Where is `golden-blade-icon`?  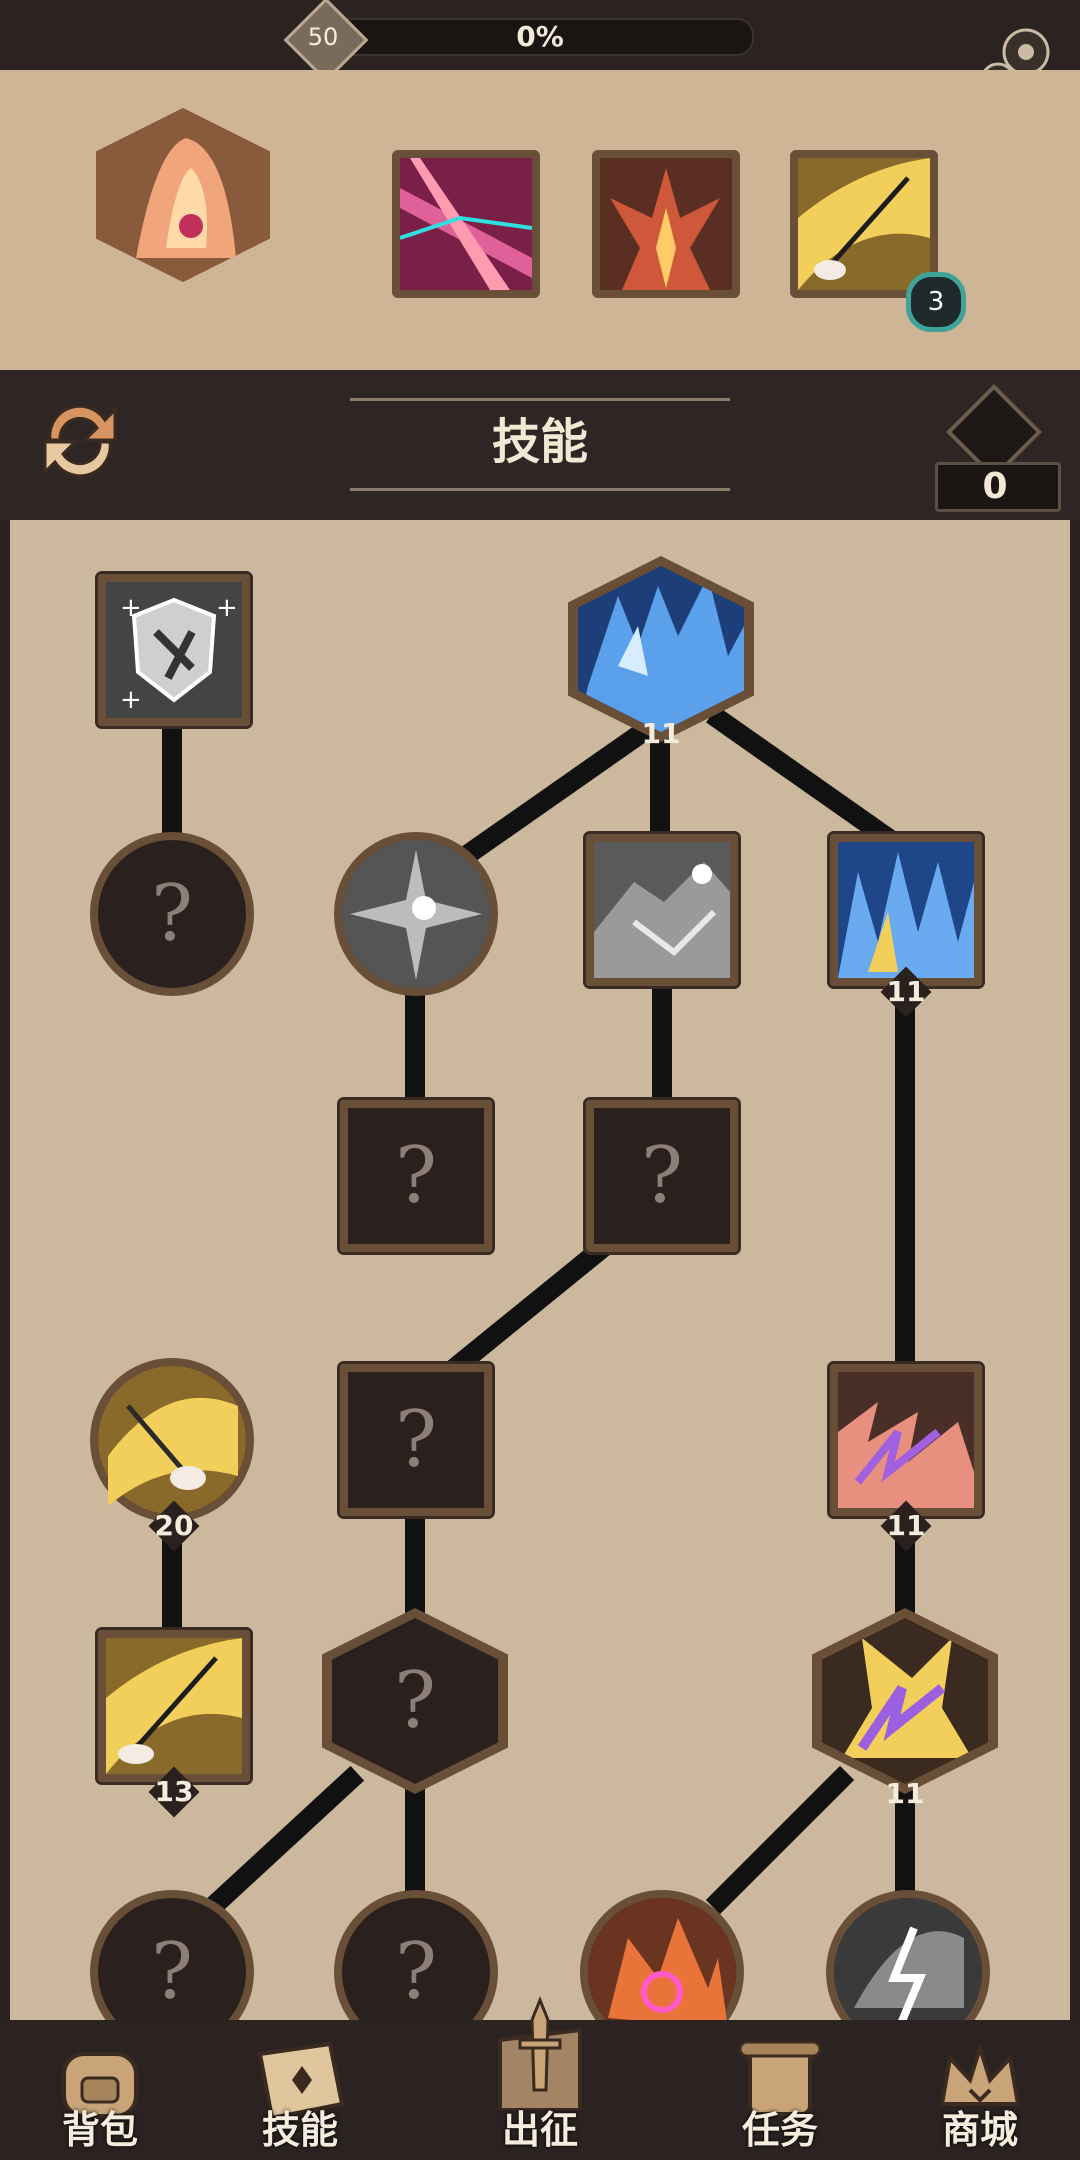
golden-blade-icon is located at coordinates (174, 1706).